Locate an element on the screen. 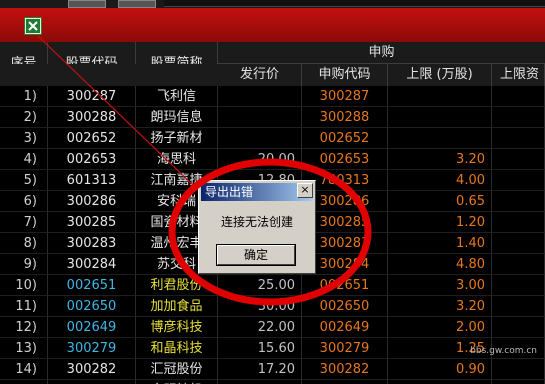 The width and height of the screenshot is (545, 384). row-seq: 6) is located at coordinates (24, 201).